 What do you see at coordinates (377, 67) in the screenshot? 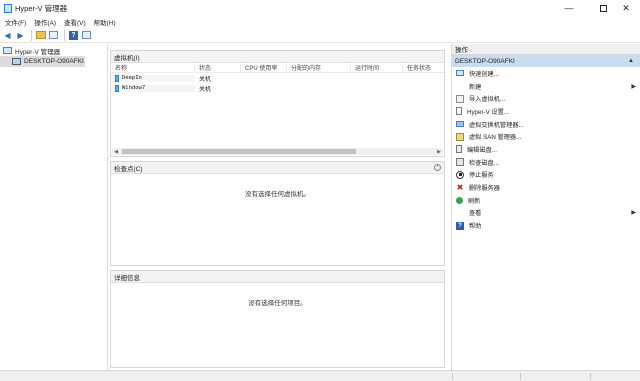
I see `column-header-uptime: 运行时间` at bounding box center [377, 67].